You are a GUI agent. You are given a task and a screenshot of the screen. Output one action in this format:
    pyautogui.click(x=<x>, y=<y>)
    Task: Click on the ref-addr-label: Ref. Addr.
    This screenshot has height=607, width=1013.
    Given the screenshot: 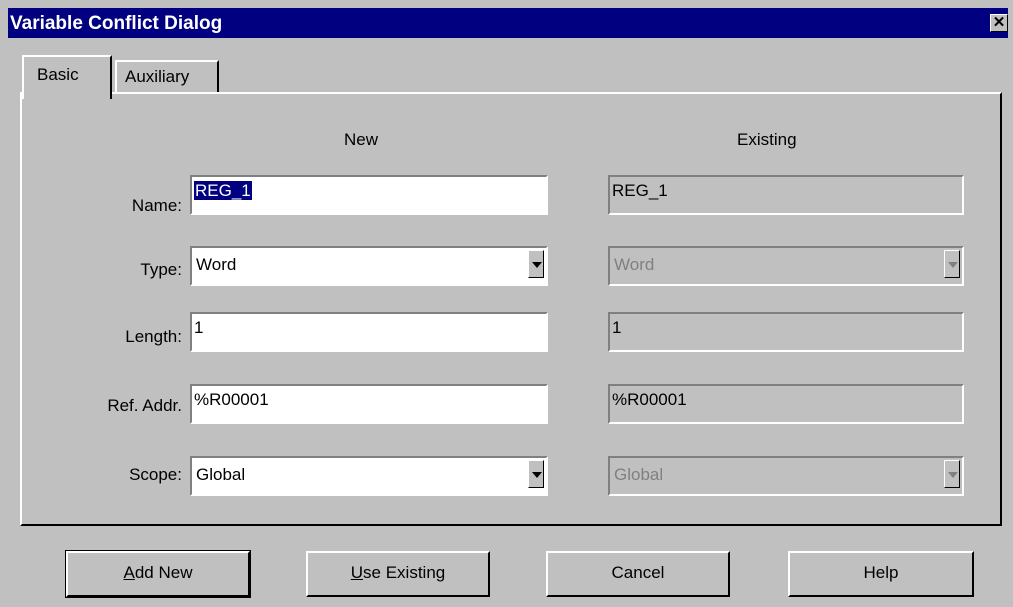 What is the action you would take?
    pyautogui.click(x=144, y=405)
    